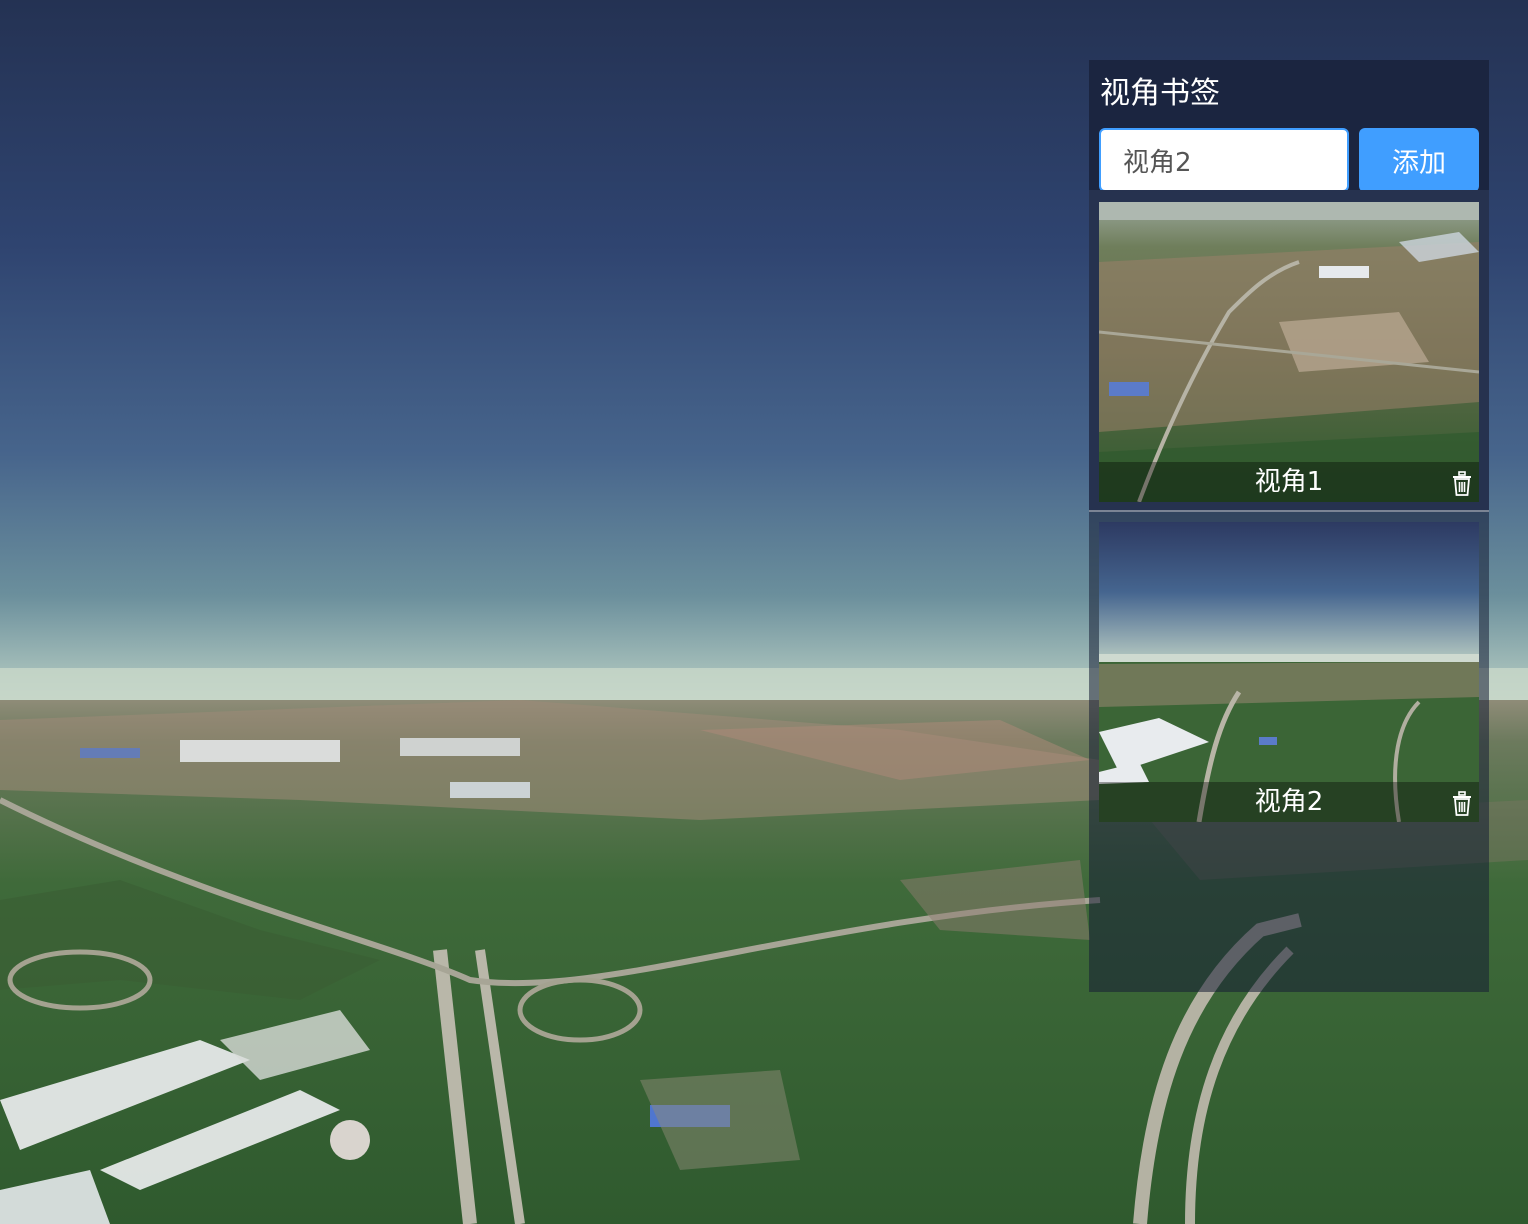 The width and height of the screenshot is (1528, 1224). I want to click on bookmark-label: 视角1, so click(1289, 482).